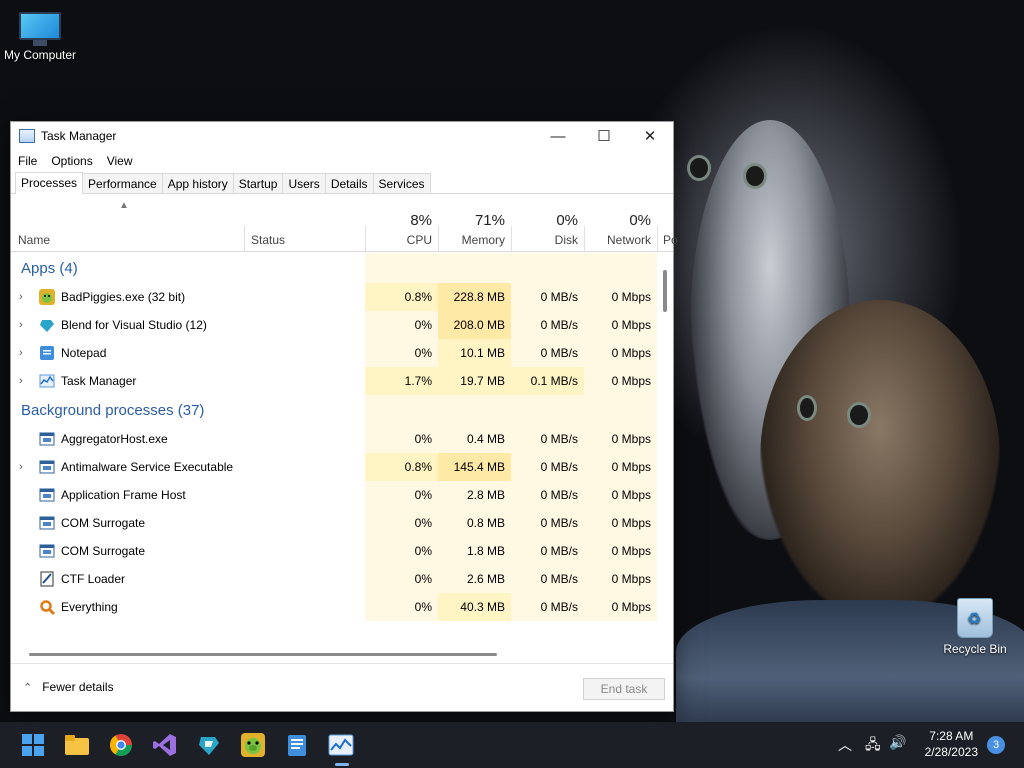 The image size is (1024, 768). What do you see at coordinates (122, 183) in the screenshot?
I see `tab-performance: Performance` at bounding box center [122, 183].